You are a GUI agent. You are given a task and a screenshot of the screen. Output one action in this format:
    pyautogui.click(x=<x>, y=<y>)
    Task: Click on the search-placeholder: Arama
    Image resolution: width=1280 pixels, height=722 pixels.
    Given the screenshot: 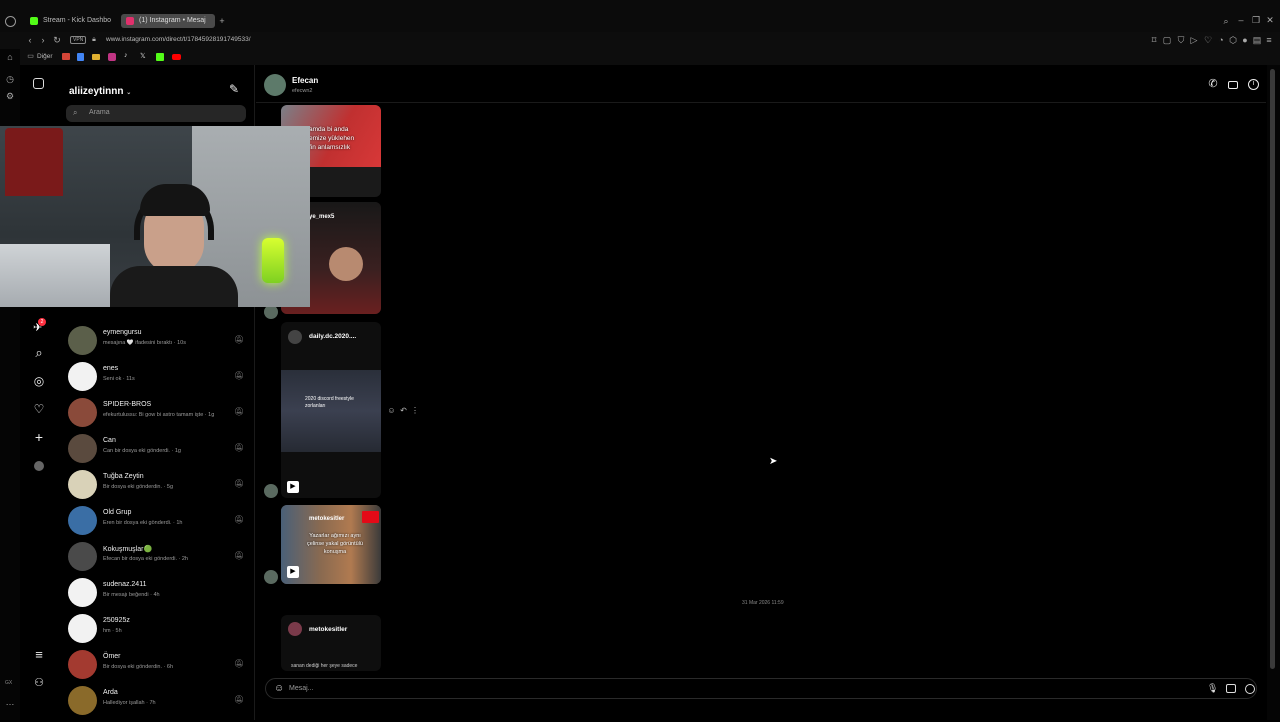 What is the action you would take?
    pyautogui.click(x=99, y=112)
    